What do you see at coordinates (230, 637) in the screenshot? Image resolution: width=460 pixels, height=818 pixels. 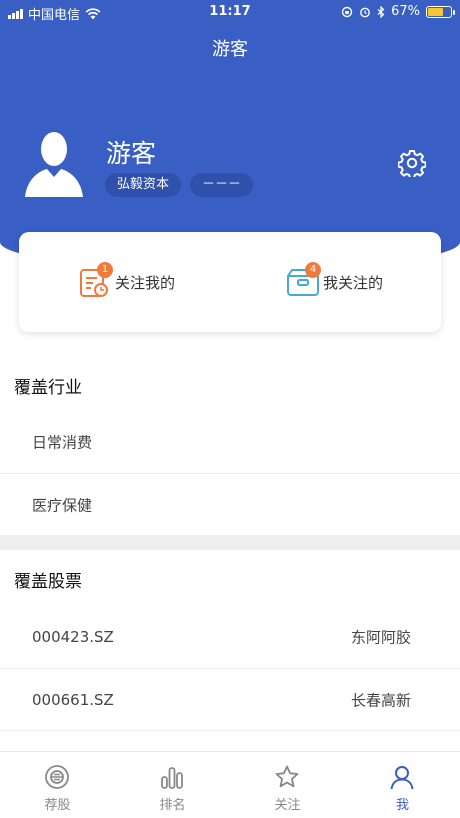 I see `stock-row: 000423.SZ 东阿阿胶` at bounding box center [230, 637].